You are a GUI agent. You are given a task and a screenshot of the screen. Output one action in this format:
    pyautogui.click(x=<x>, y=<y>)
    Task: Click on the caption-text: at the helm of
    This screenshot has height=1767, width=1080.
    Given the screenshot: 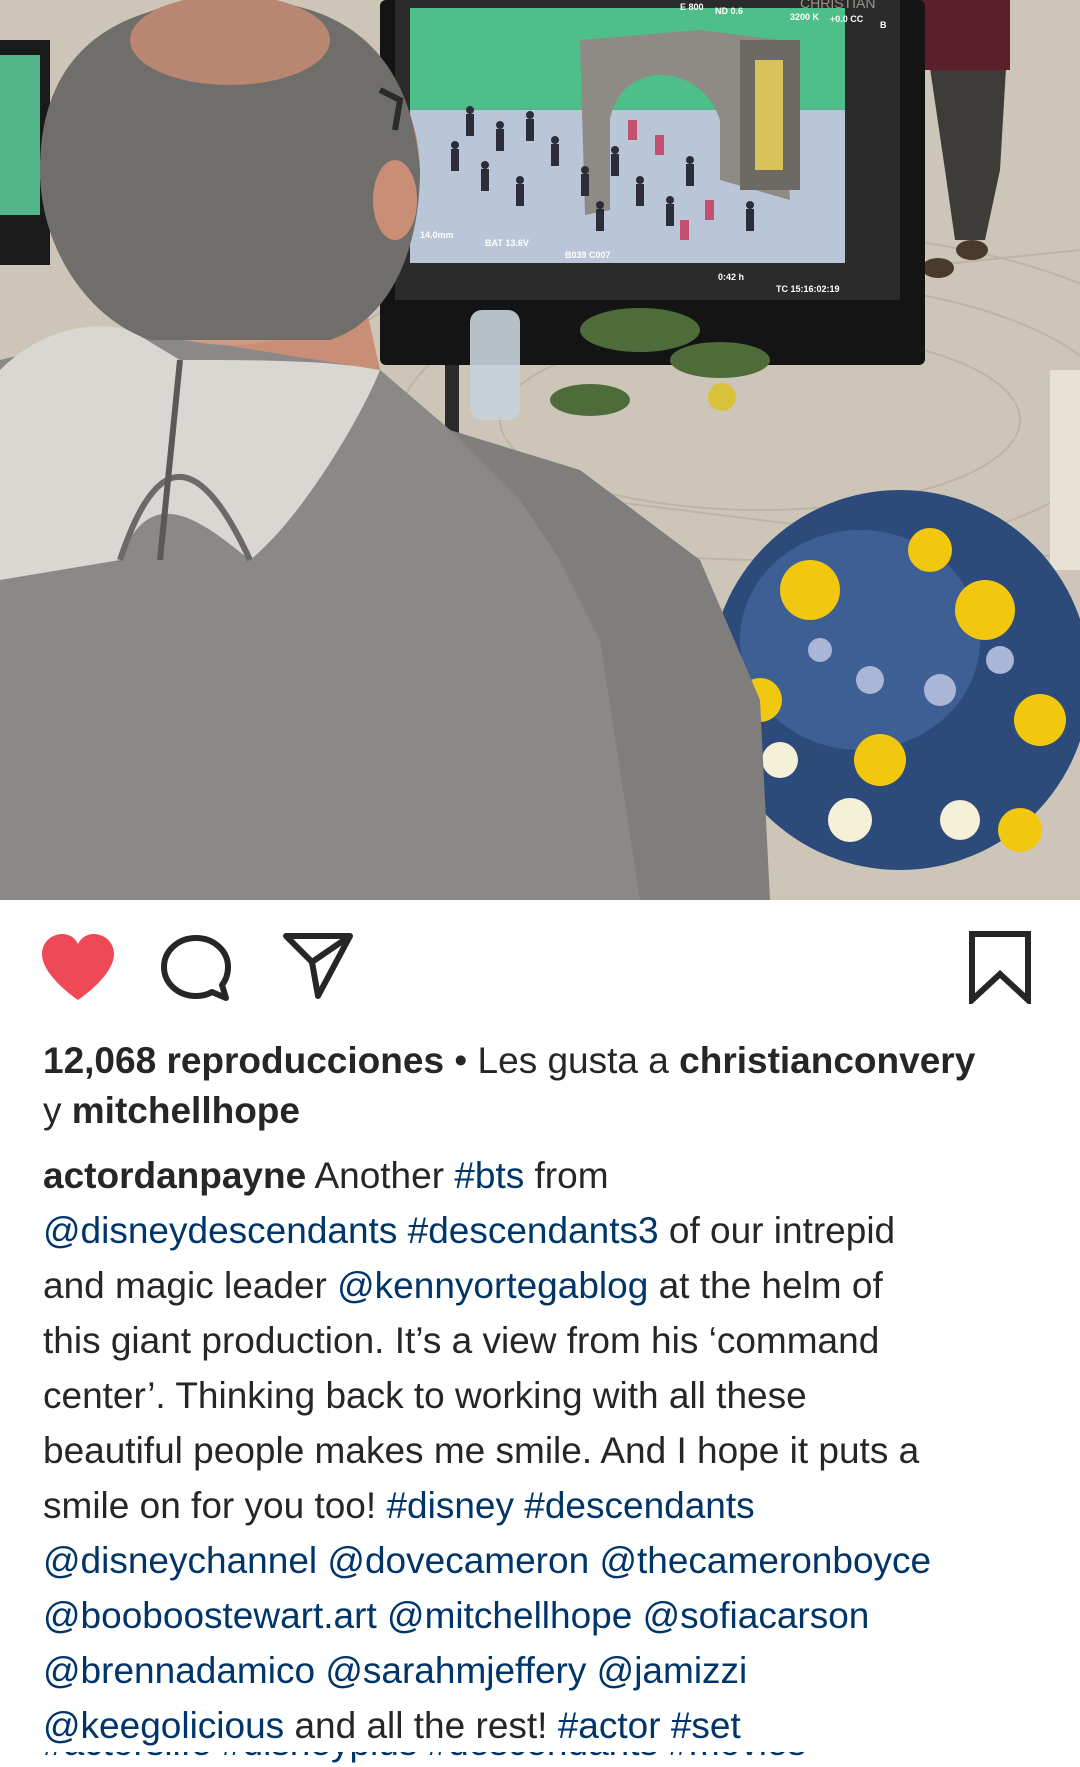 What is the action you would take?
    pyautogui.click(x=765, y=1285)
    